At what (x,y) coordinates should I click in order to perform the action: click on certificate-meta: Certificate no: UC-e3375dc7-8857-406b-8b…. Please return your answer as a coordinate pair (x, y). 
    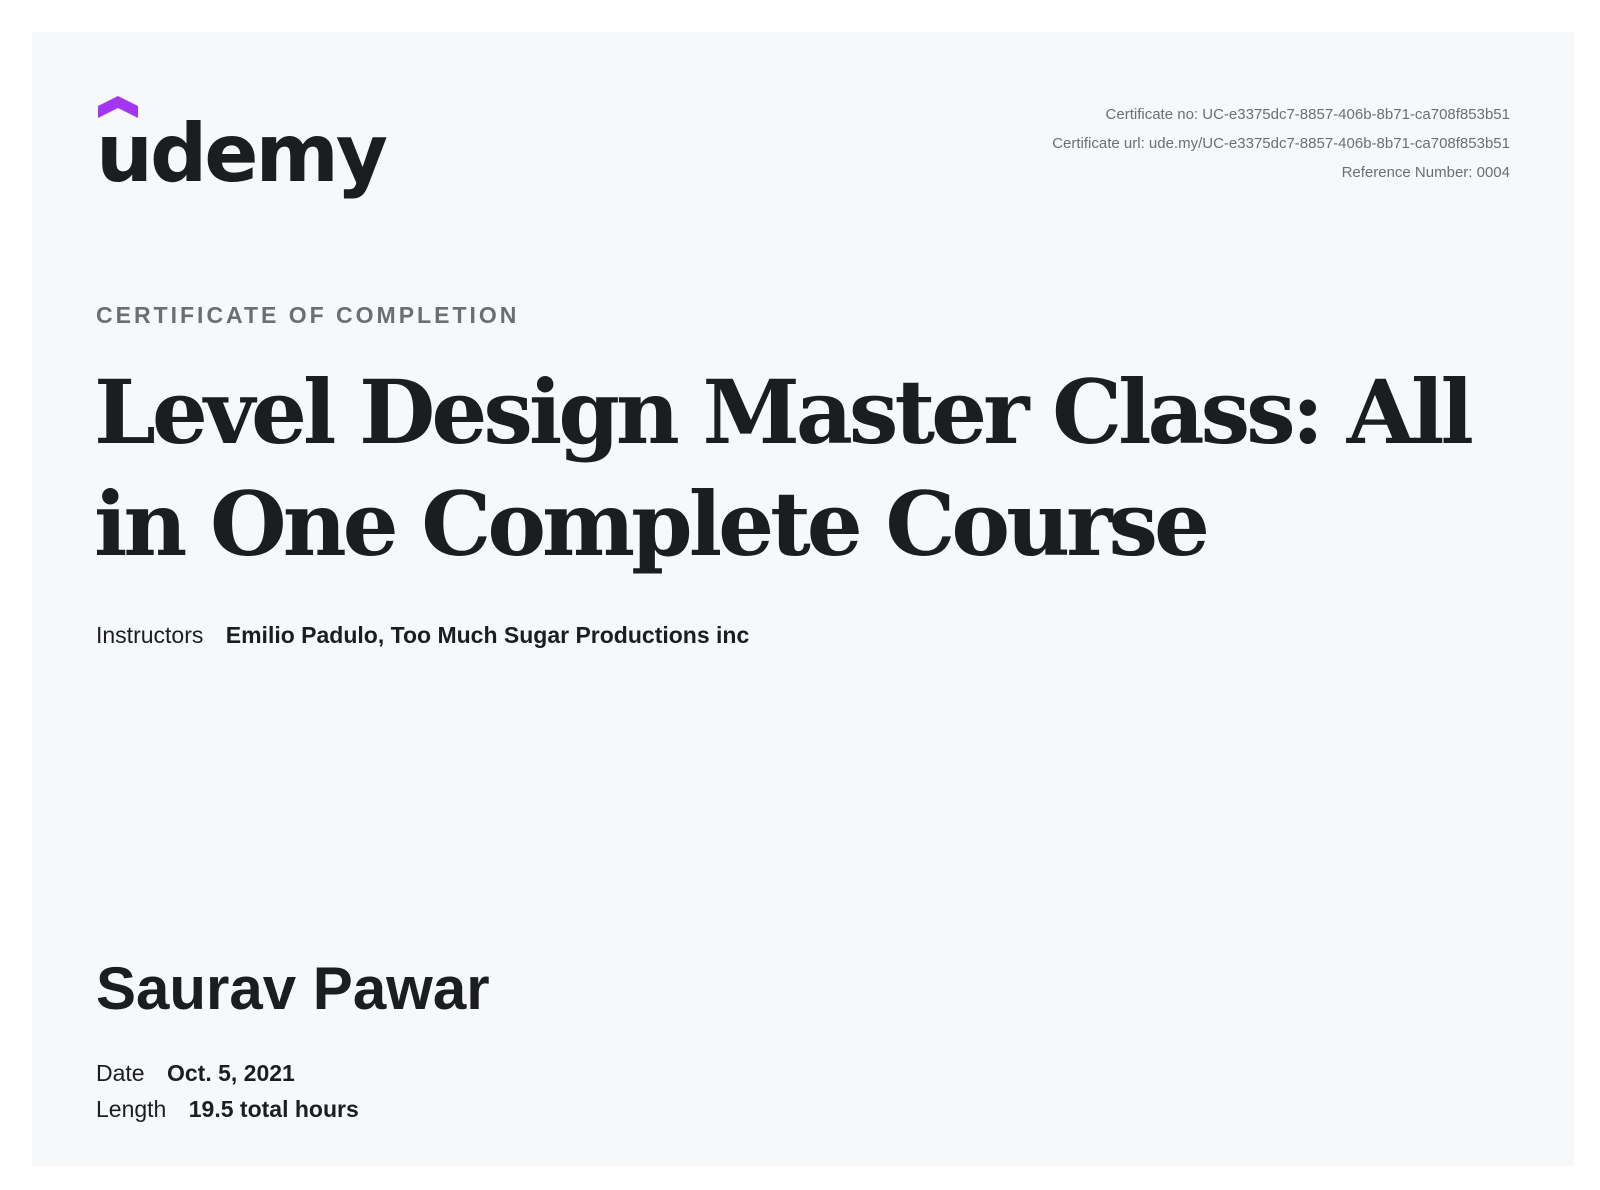
    Looking at the image, I should click on (1281, 143).